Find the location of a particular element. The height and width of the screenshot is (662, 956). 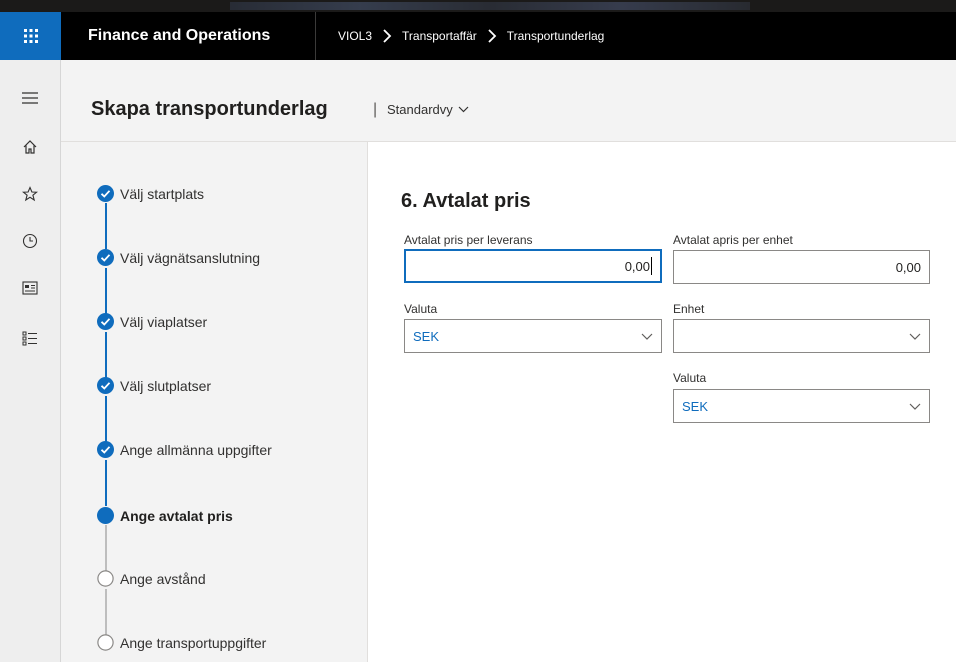

page-title: Skapa transportunderlag is located at coordinates (209, 109).